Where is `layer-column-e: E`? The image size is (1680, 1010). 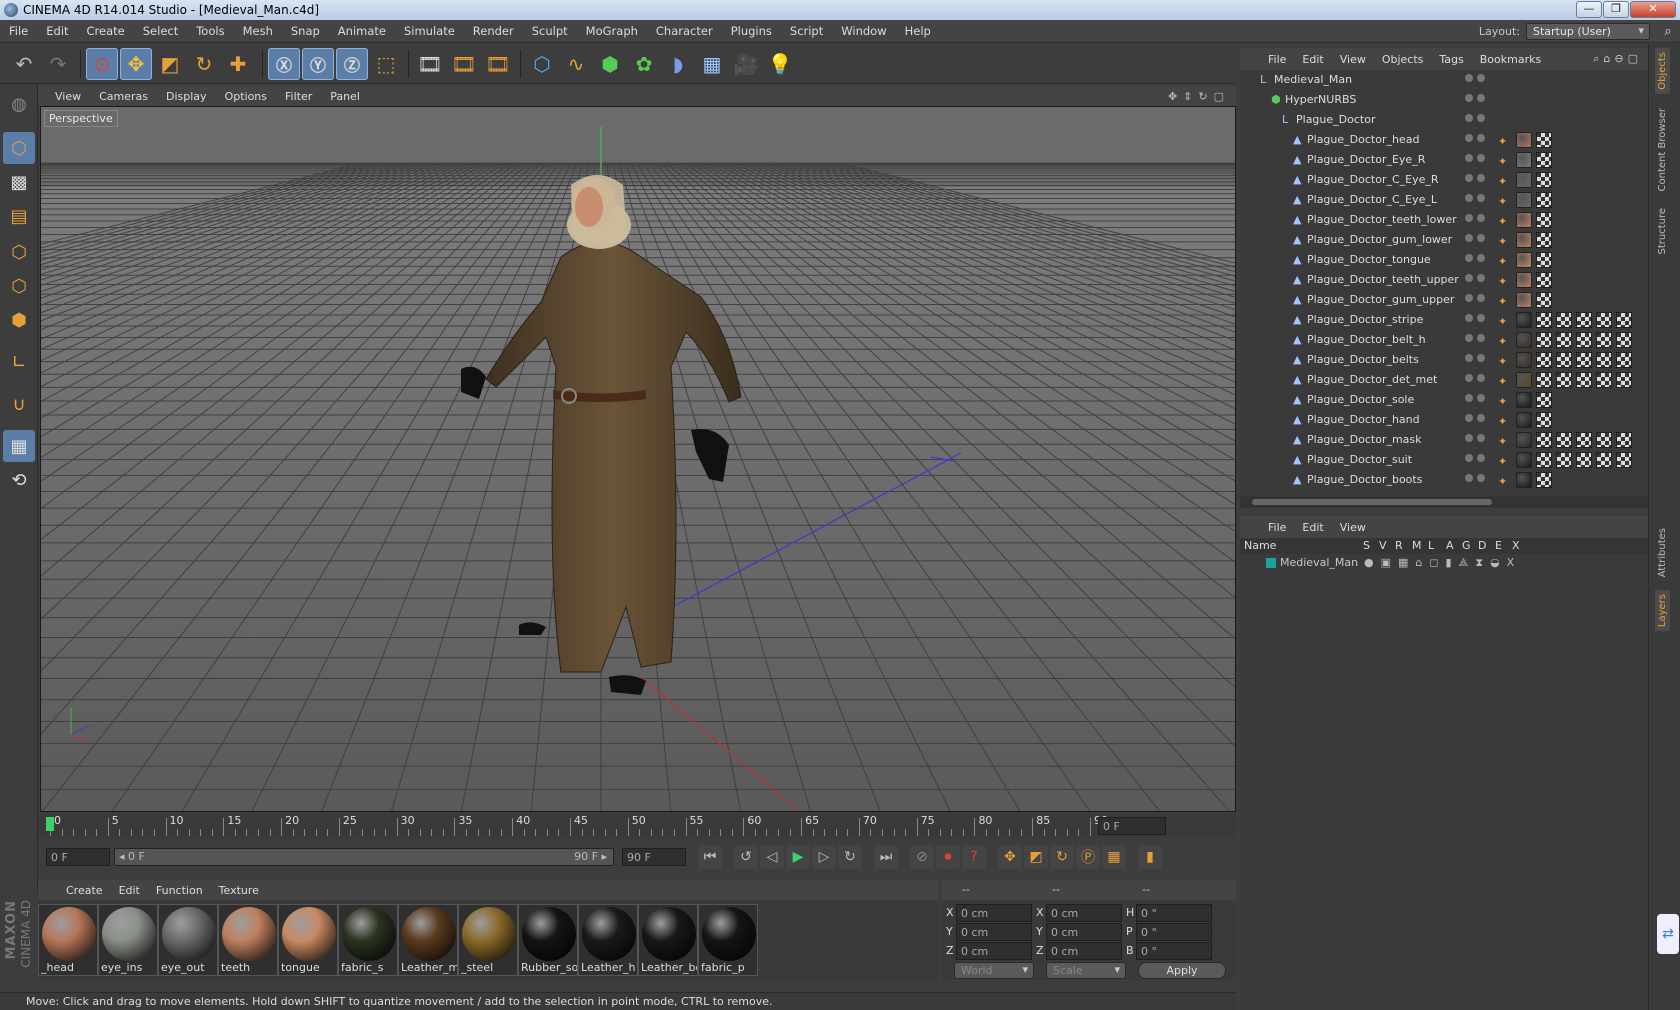 layer-column-e: E is located at coordinates (1498, 545).